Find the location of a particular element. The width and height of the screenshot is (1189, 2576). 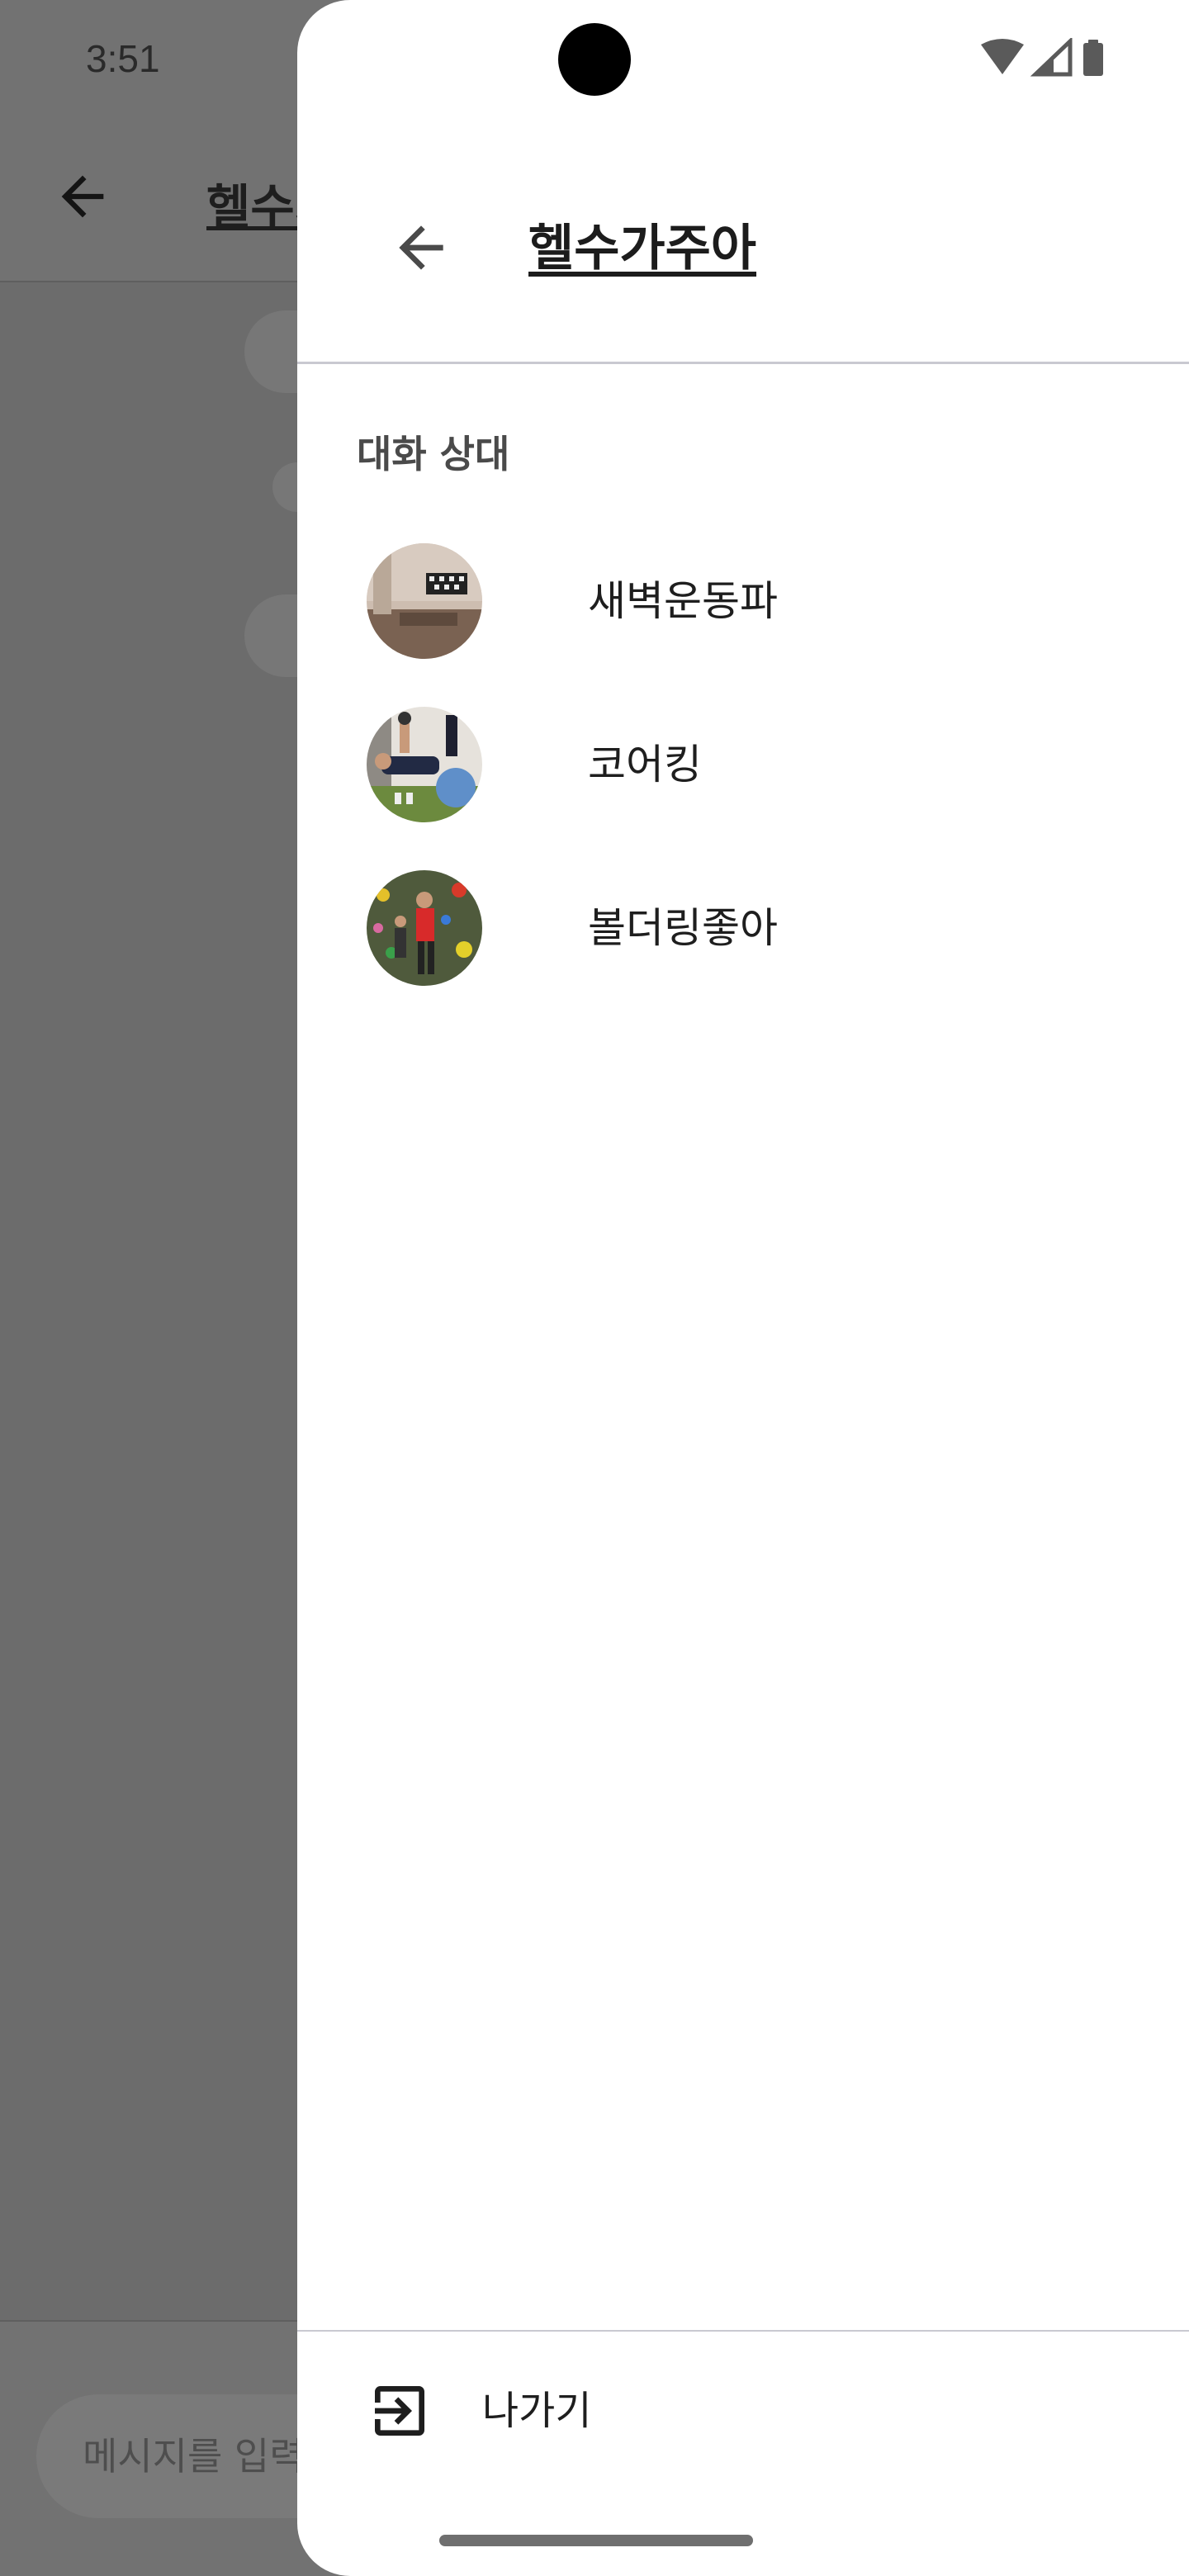

participants-section-label: 대화 상대 is located at coordinates (433, 454).